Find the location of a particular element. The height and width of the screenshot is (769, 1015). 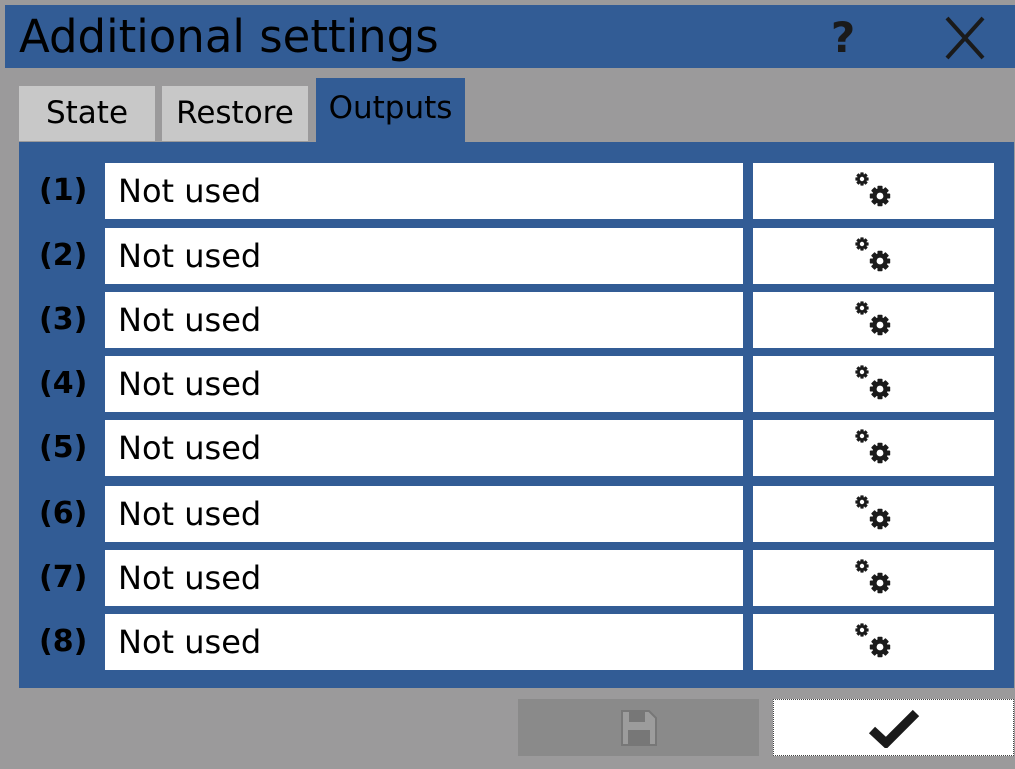

title-bar: Additional settings ? is located at coordinates (510, 36).